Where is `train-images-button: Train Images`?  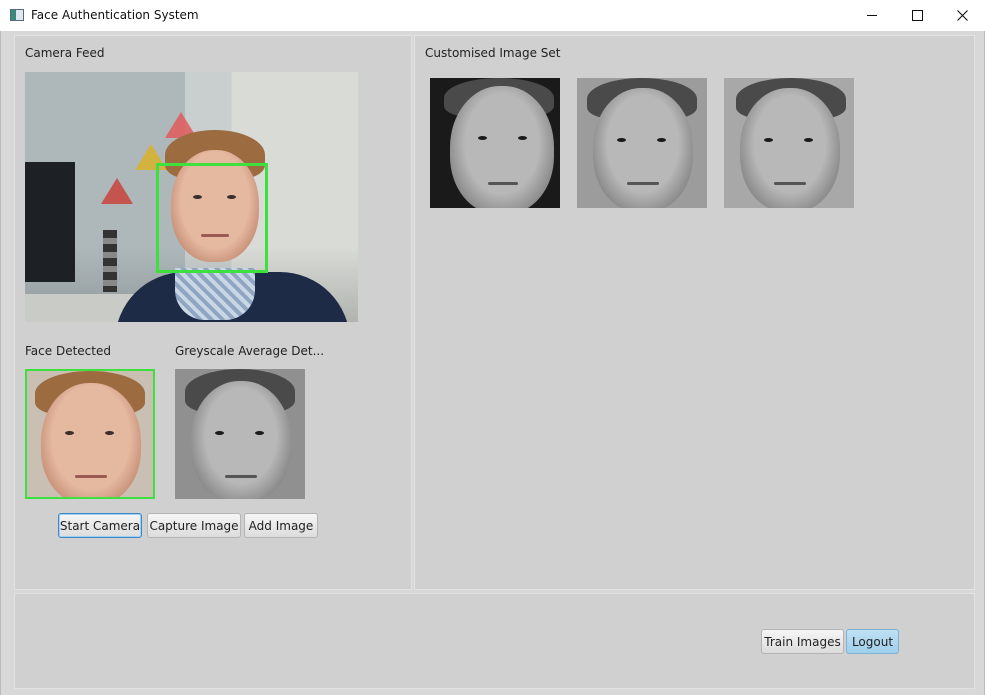
train-images-button: Train Images is located at coordinates (802, 641).